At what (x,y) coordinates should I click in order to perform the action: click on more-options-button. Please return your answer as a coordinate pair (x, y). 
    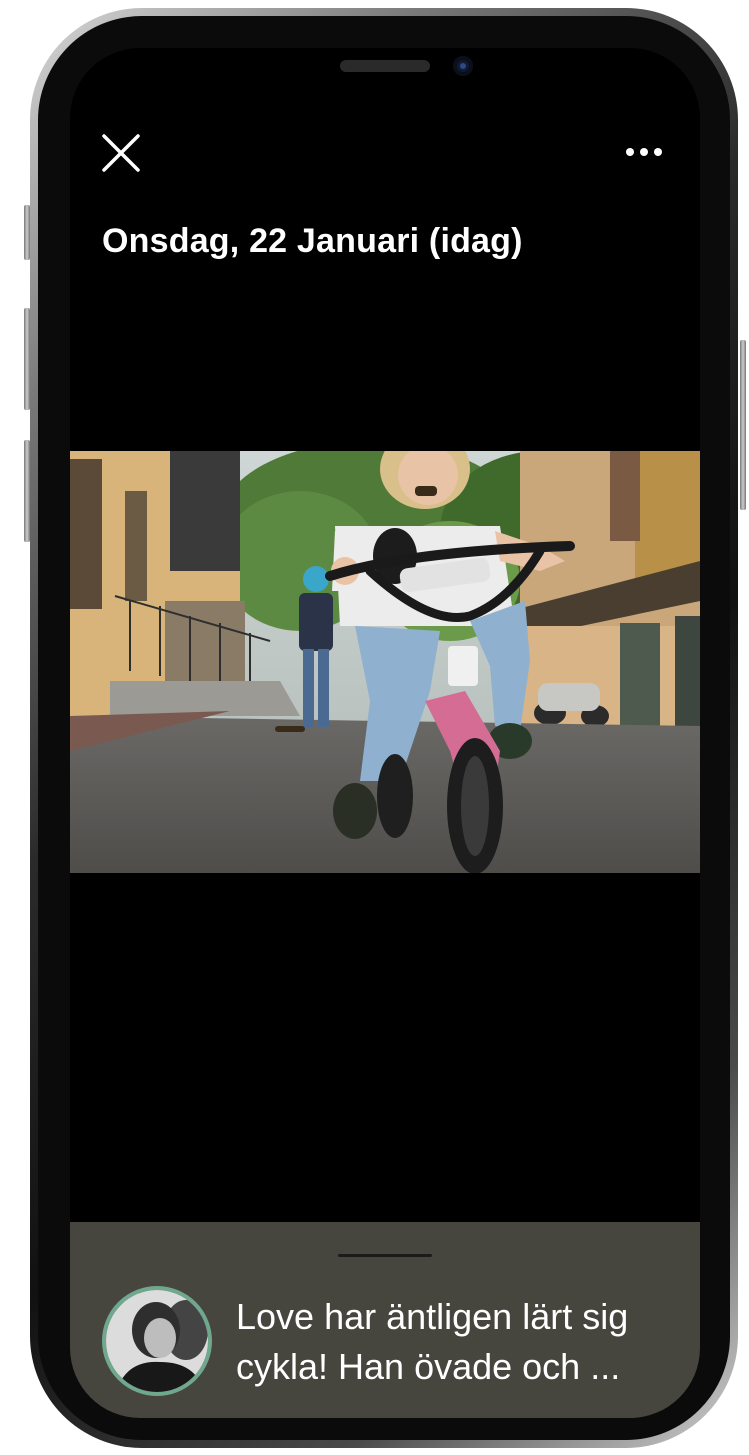
    Looking at the image, I should click on (644, 152).